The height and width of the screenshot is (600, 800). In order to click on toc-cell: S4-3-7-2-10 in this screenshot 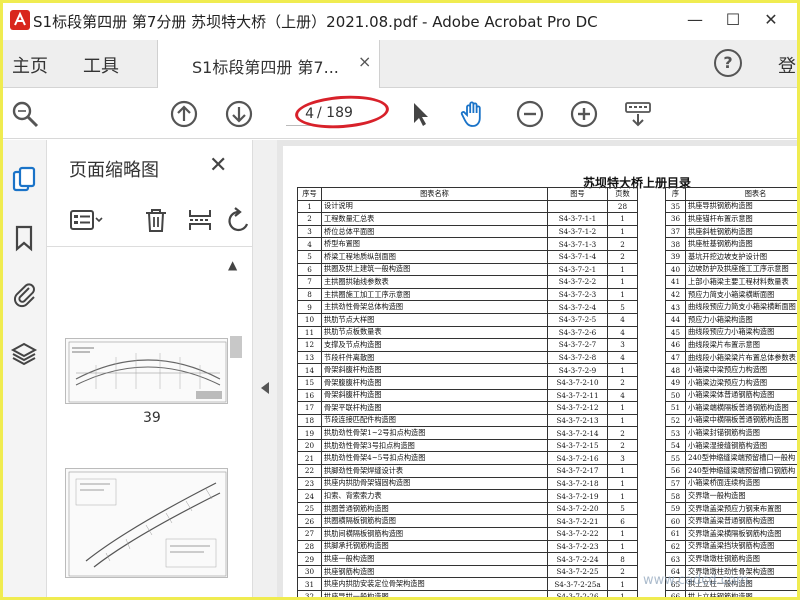, I will do `click(577, 382)`.